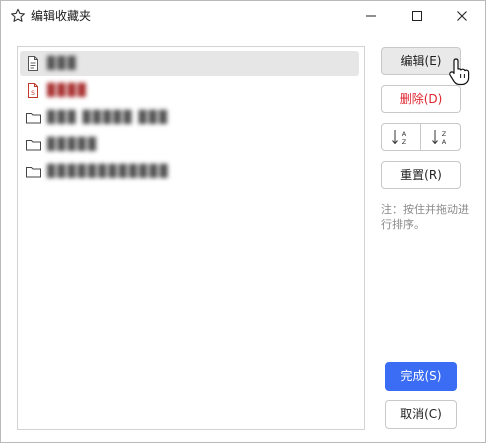 The image size is (486, 443). I want to click on list-item-label: ▉▉▉▉, so click(67, 90).